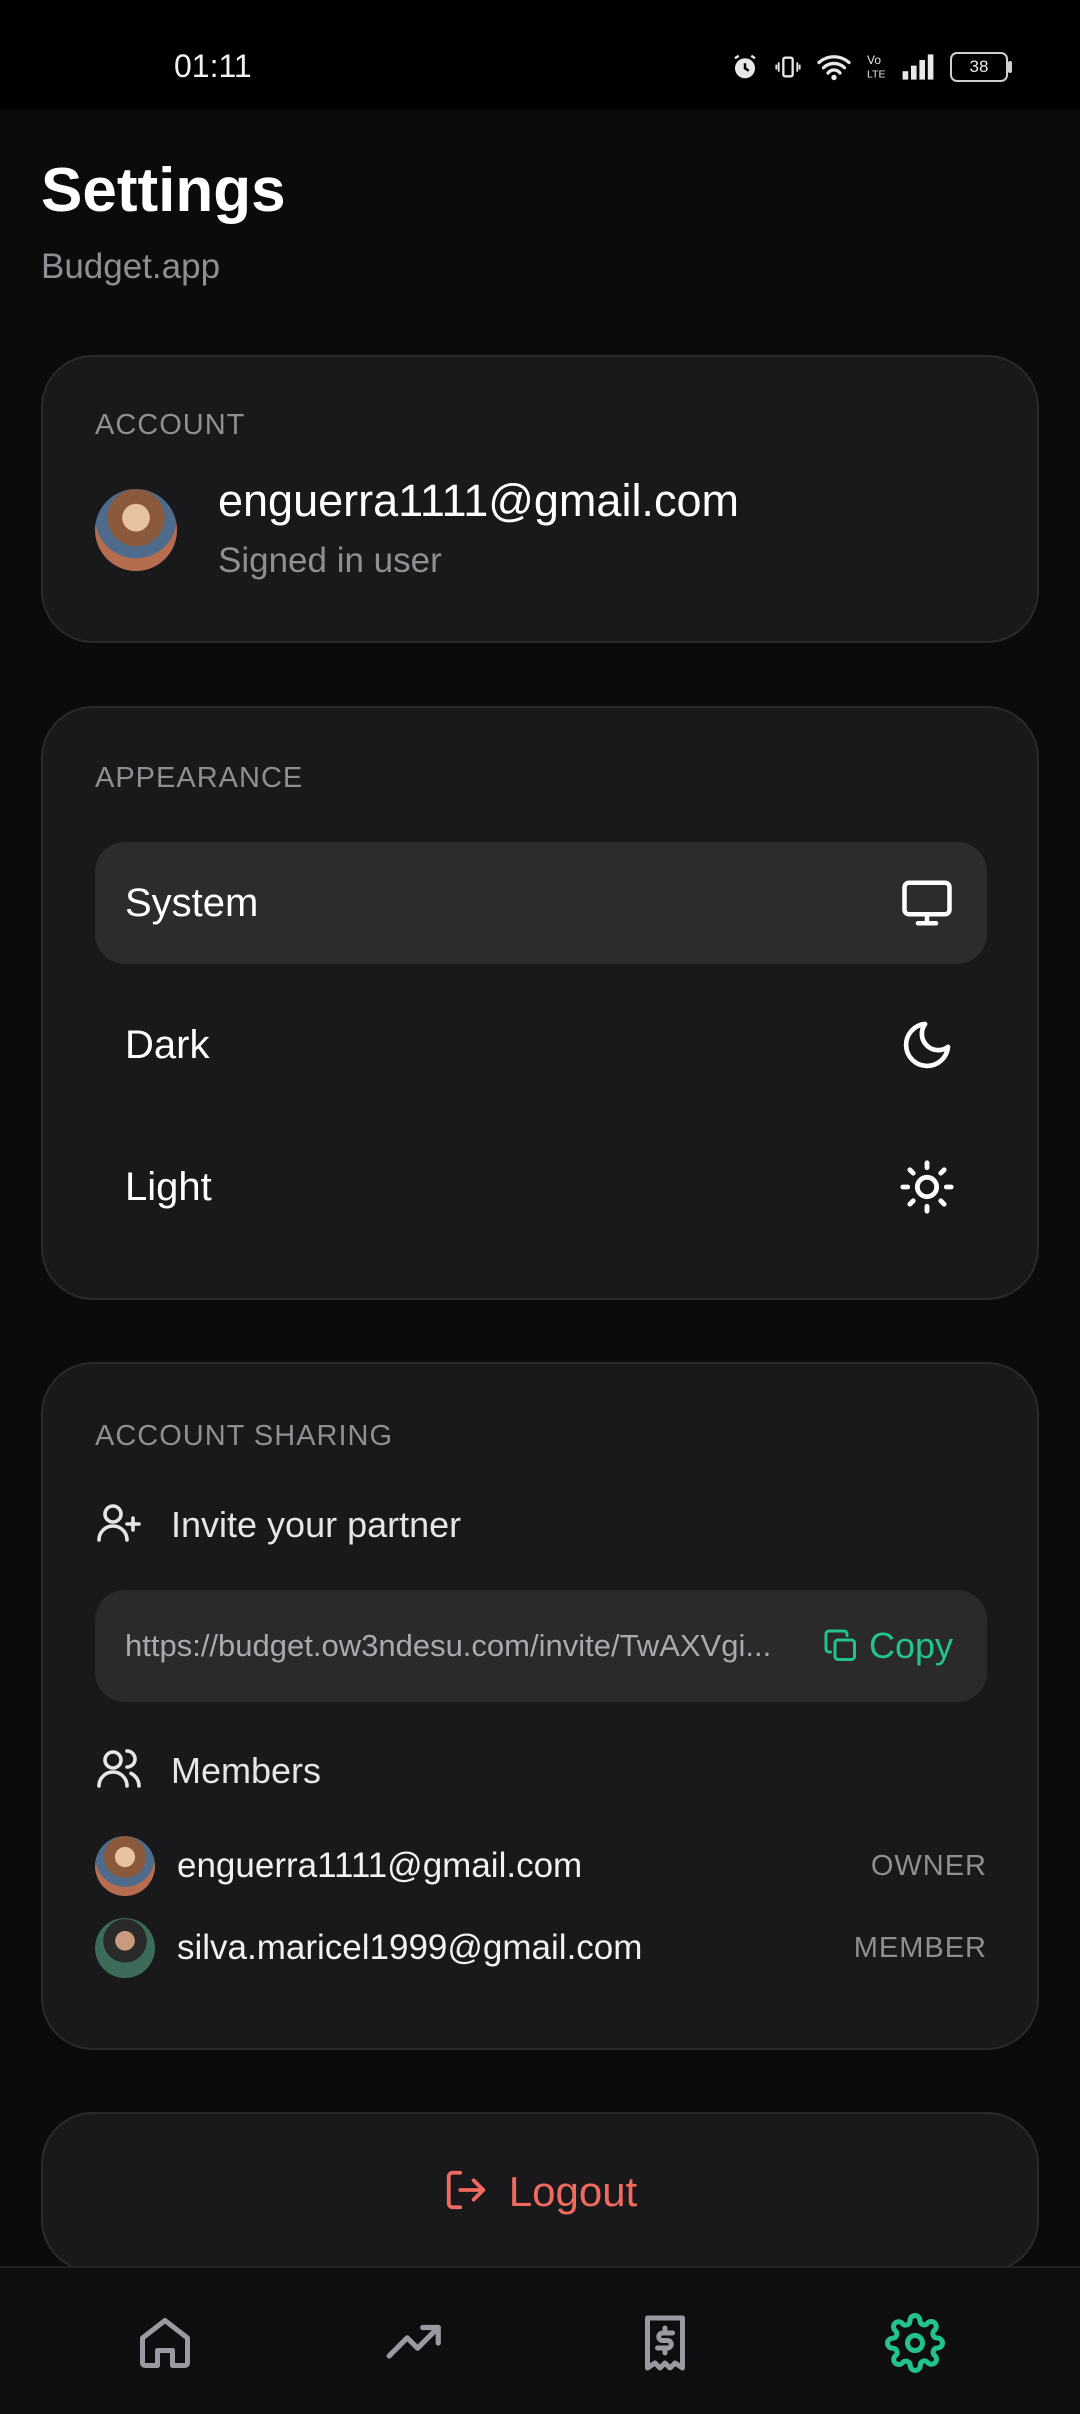 The image size is (1080, 2414). What do you see at coordinates (330, 560) in the screenshot?
I see `account-status: Signed in user` at bounding box center [330, 560].